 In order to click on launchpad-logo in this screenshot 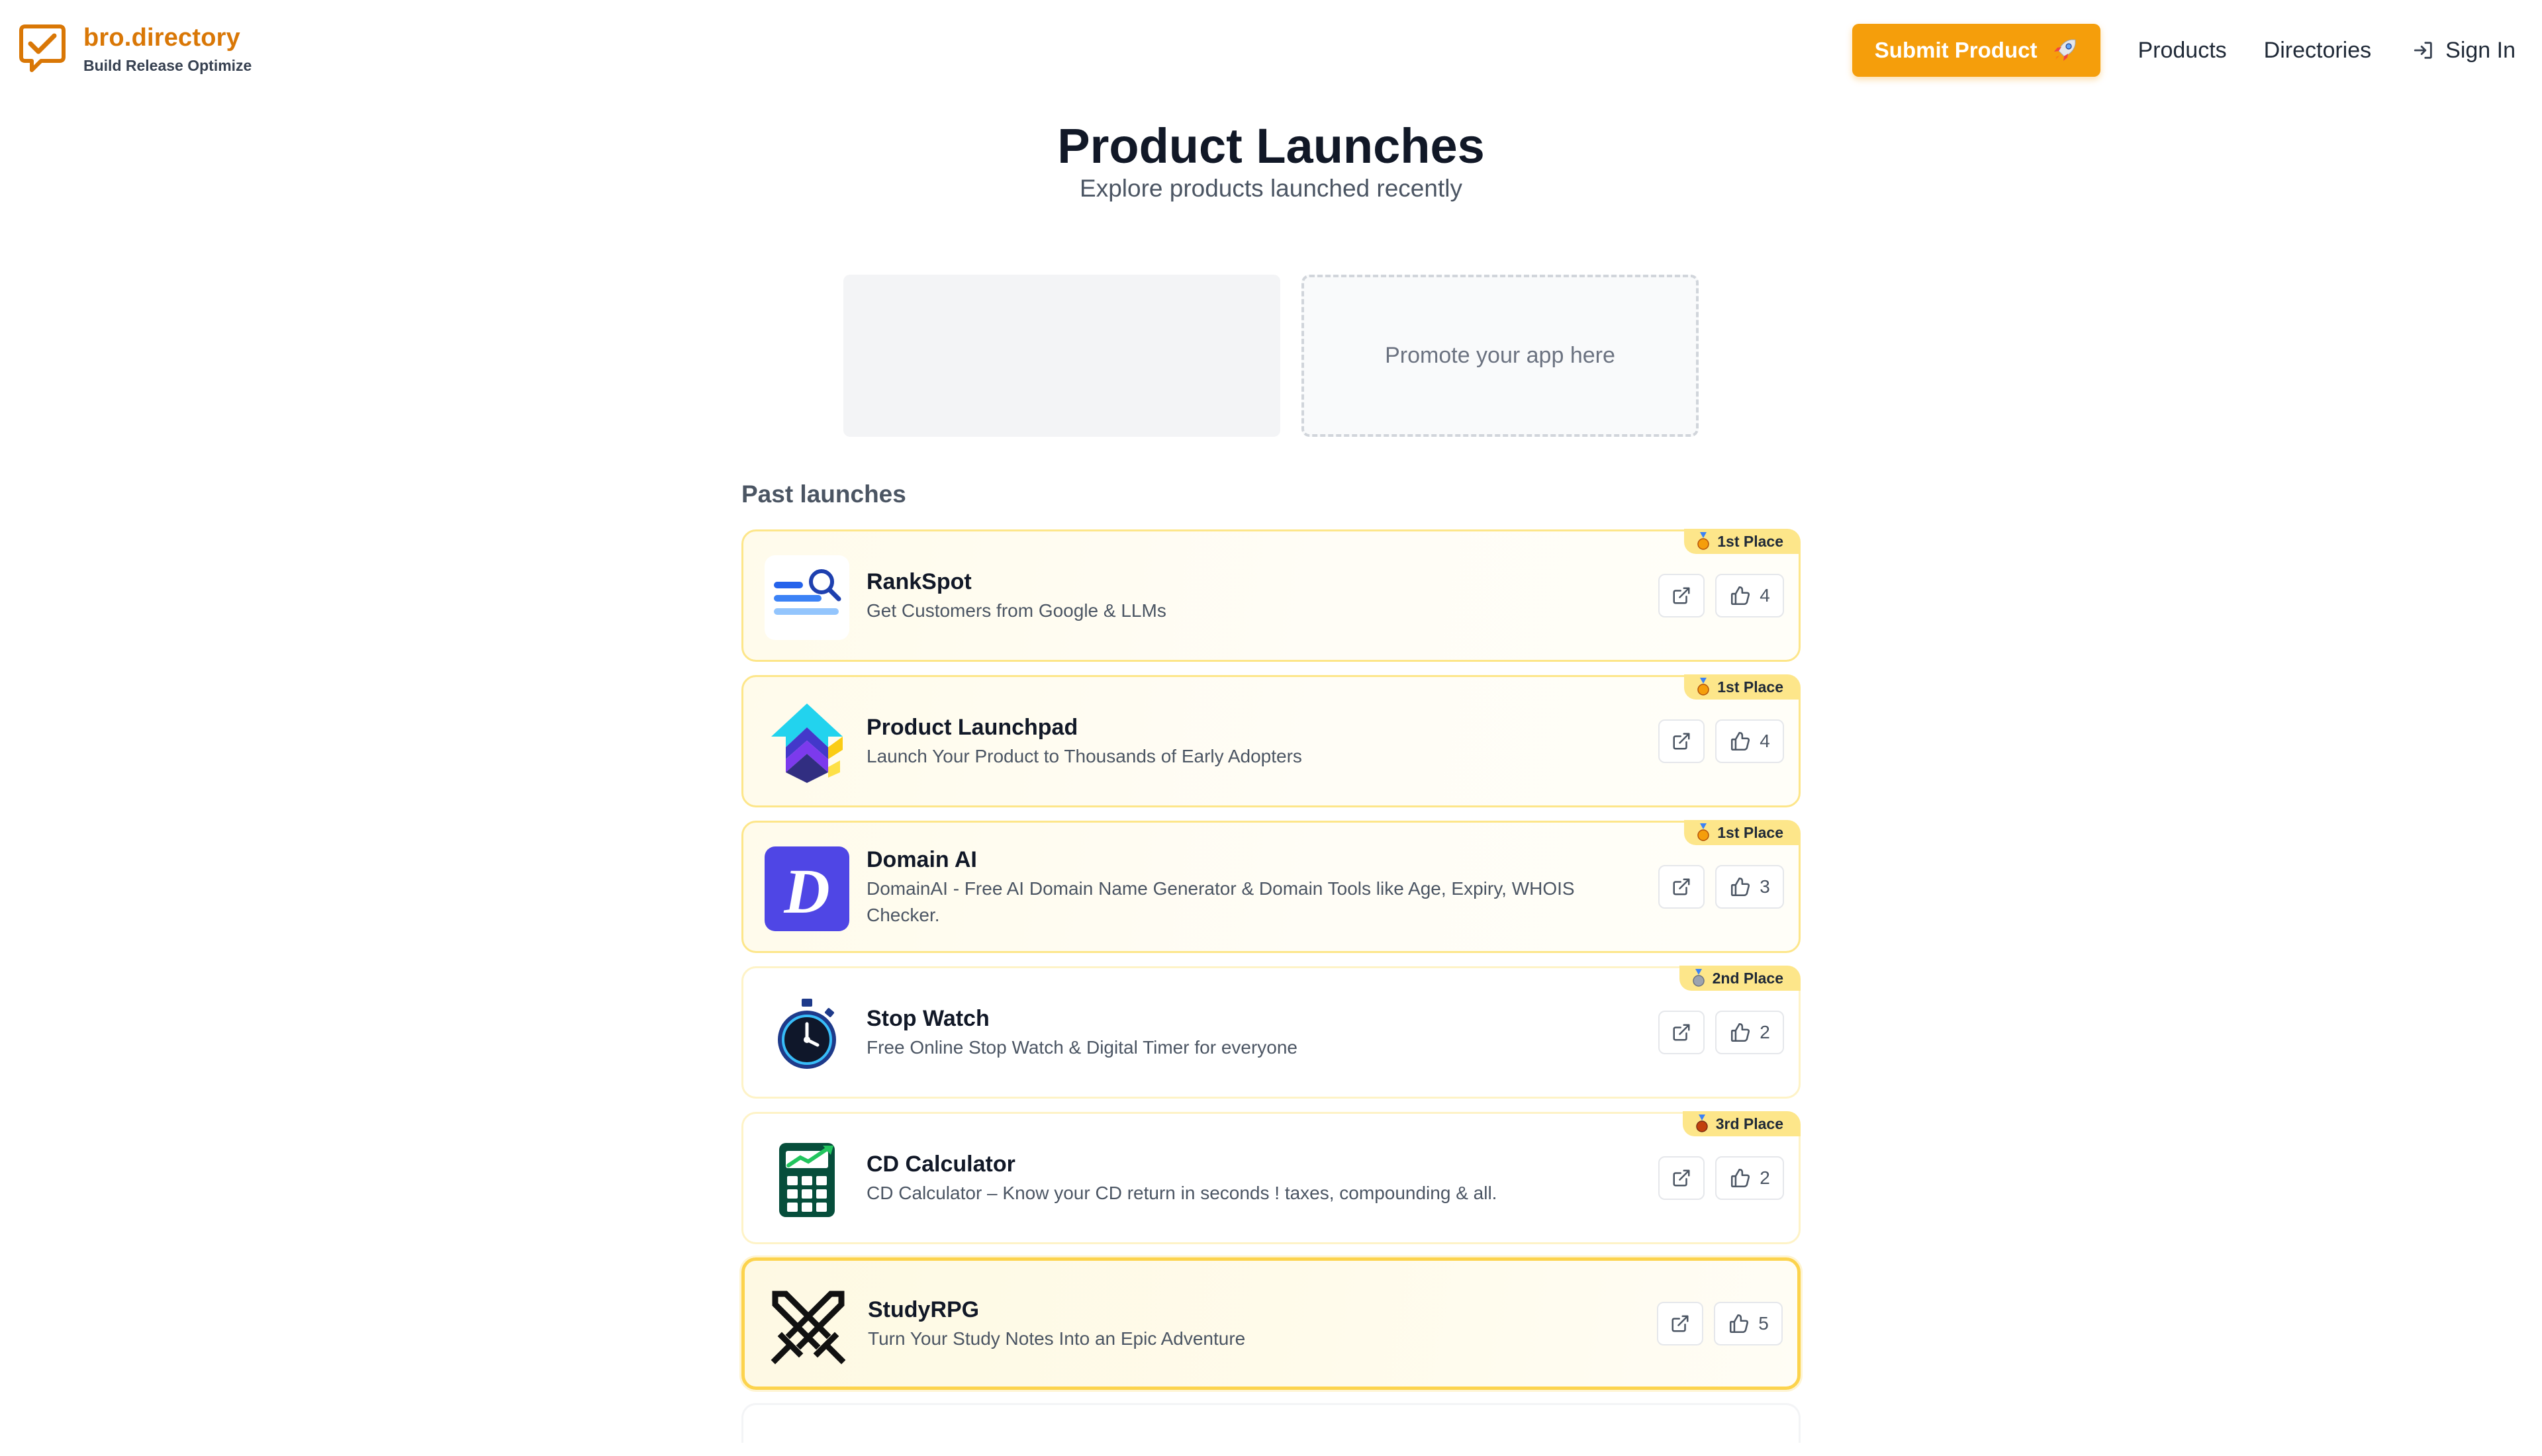, I will do `click(807, 744)`.